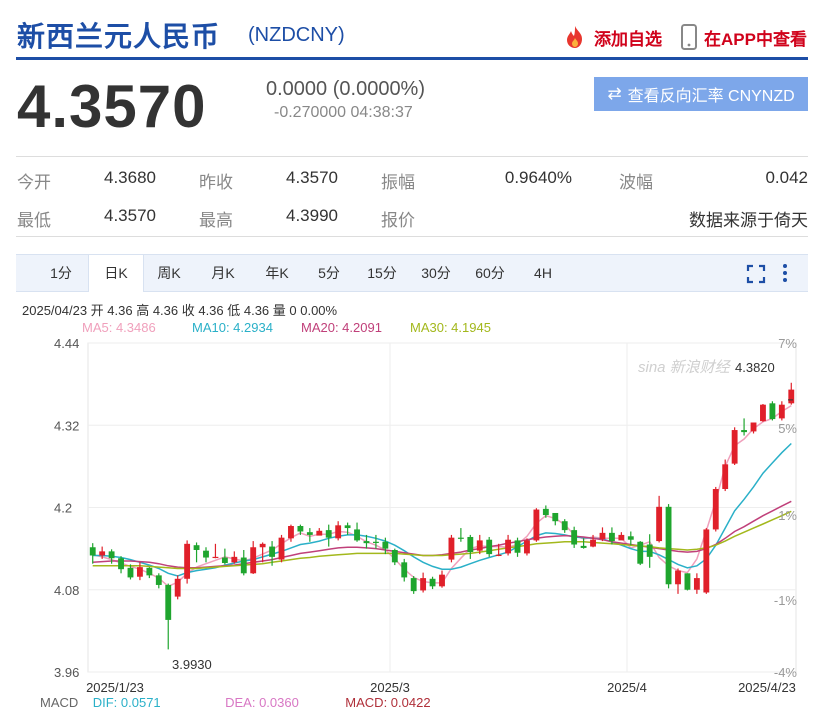 This screenshot has width=824, height=712. Describe the element at coordinates (628, 39) in the screenshot. I see `add-favorite-label: 添加自选` at that location.